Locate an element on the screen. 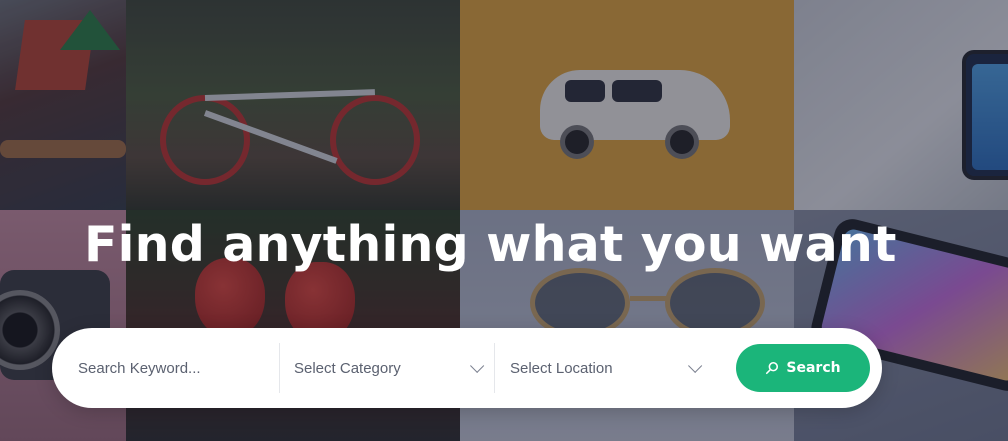 The width and height of the screenshot is (1008, 441). location-select-label: Select Location is located at coordinates (561, 368).